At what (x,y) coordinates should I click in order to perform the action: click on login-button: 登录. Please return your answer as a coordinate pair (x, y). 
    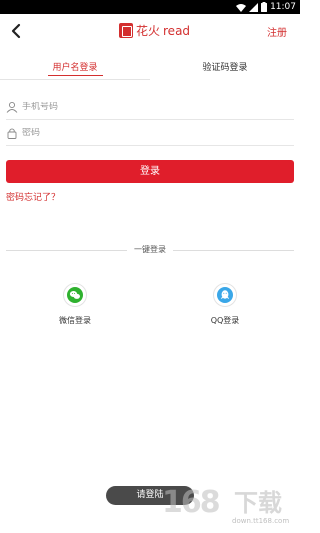
    Looking at the image, I should click on (150, 171).